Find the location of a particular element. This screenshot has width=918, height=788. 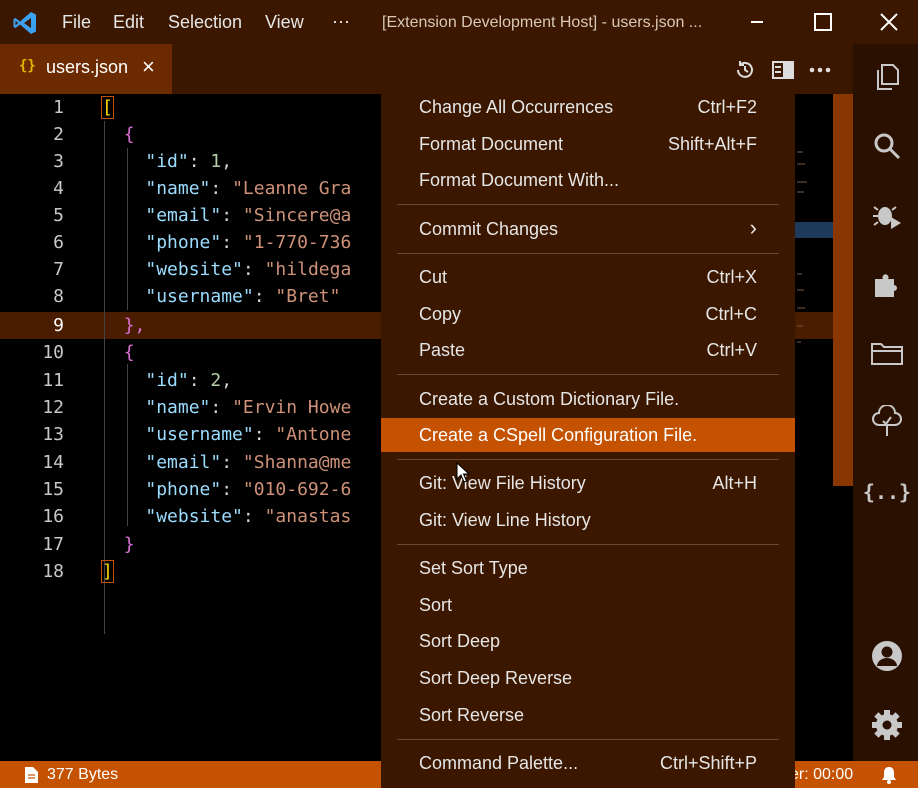

extensions-button is located at coordinates (887, 285).